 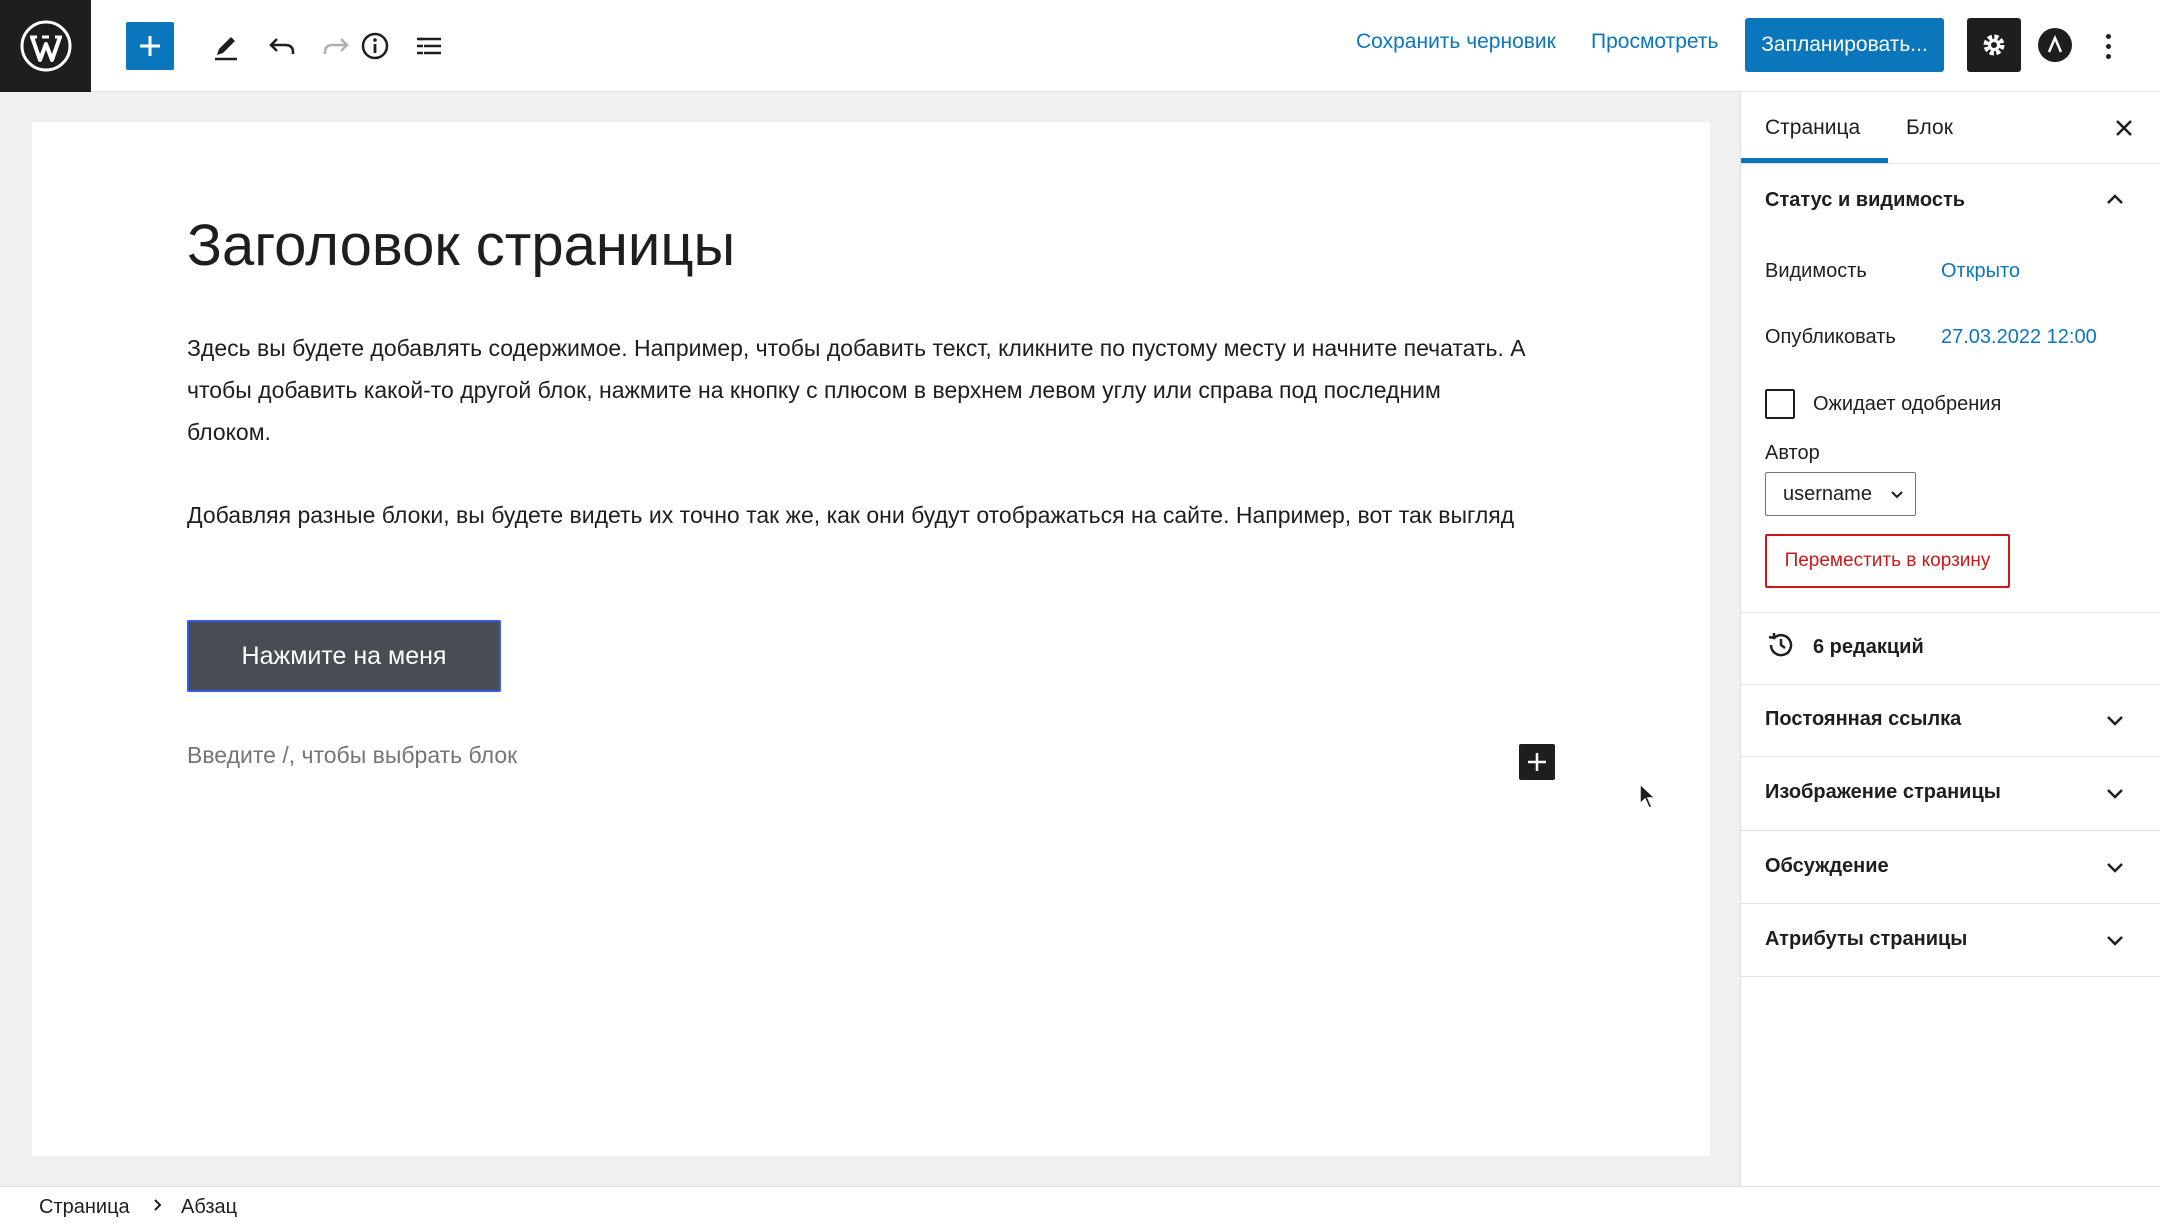 What do you see at coordinates (1887, 561) in the screenshot?
I see `move-to-trash-button: Переместить в корзину` at bounding box center [1887, 561].